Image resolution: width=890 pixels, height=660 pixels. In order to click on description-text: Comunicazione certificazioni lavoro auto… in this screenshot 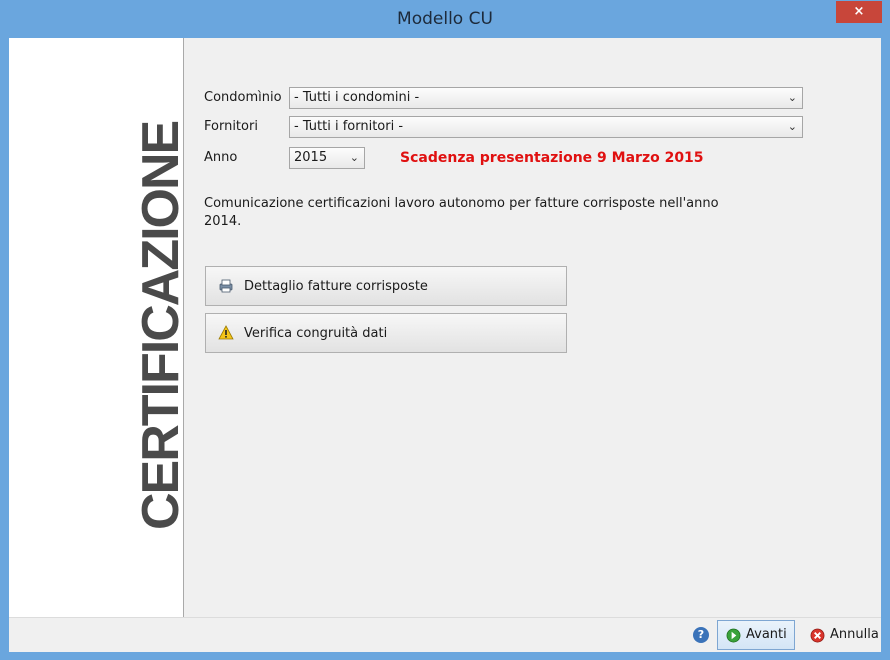, I will do `click(461, 212)`.